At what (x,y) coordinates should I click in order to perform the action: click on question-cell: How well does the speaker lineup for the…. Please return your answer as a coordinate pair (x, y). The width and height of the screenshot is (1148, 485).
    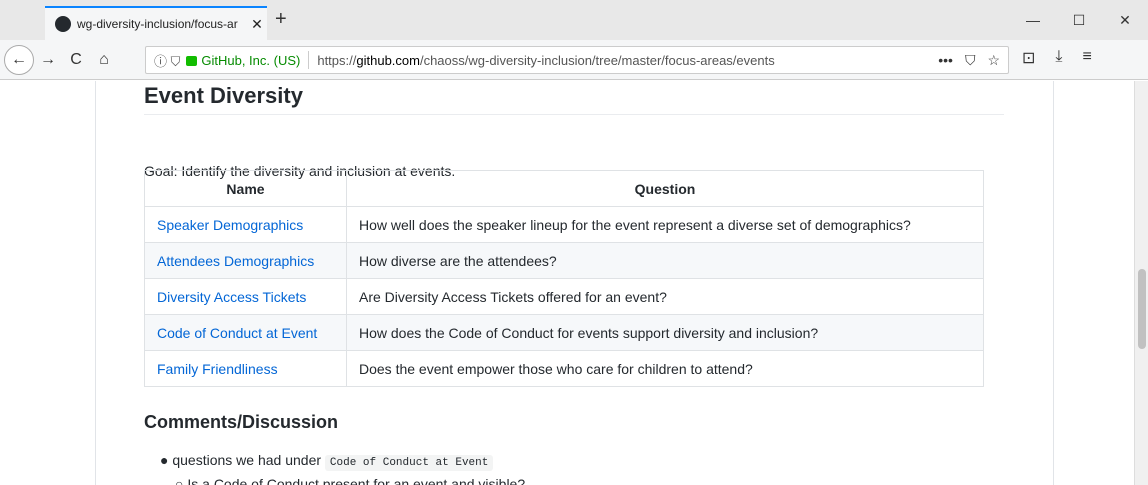
    Looking at the image, I should click on (665, 224).